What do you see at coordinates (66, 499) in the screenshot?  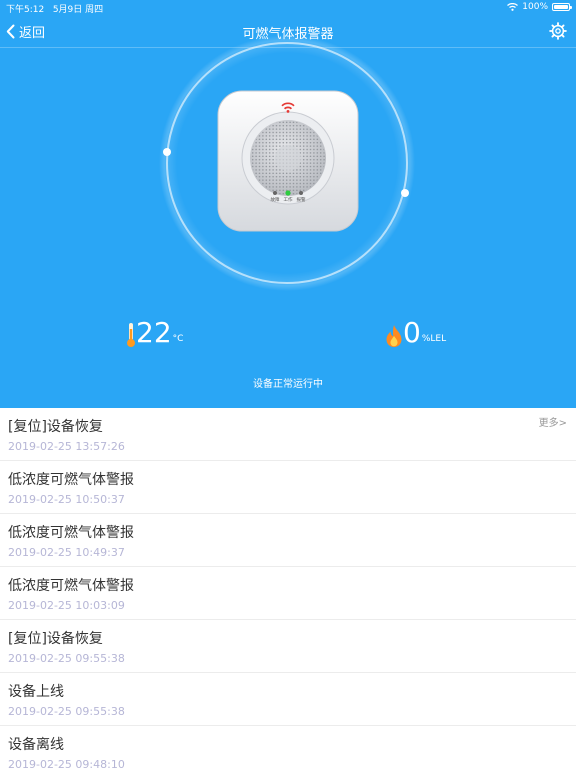 I see `event-time: 2019-02-25 10:50:37` at bounding box center [66, 499].